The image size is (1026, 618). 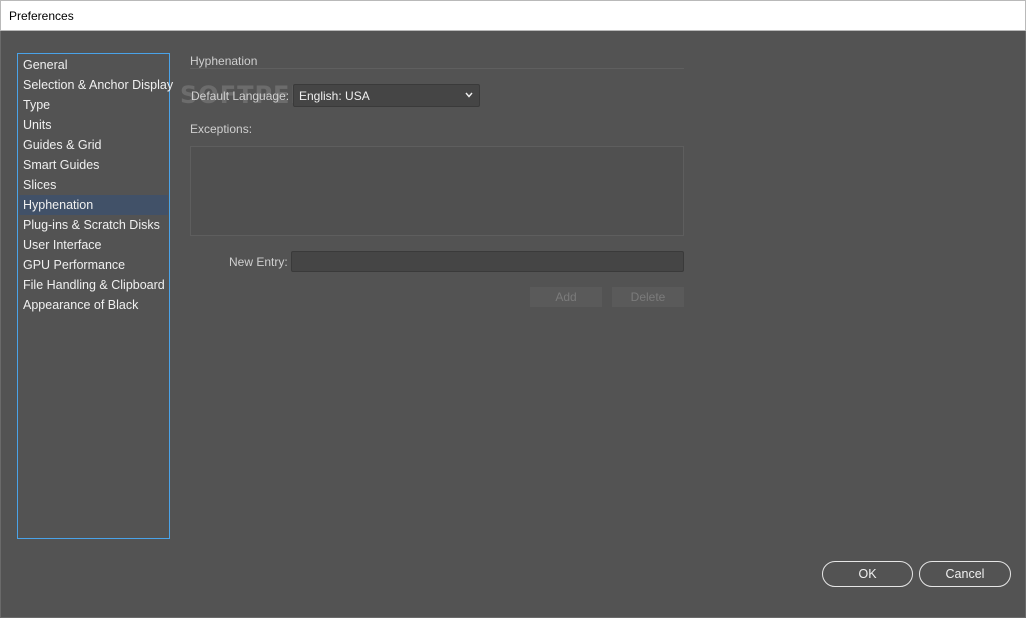 What do you see at coordinates (93, 105) in the screenshot?
I see `nav-item-type: Type` at bounding box center [93, 105].